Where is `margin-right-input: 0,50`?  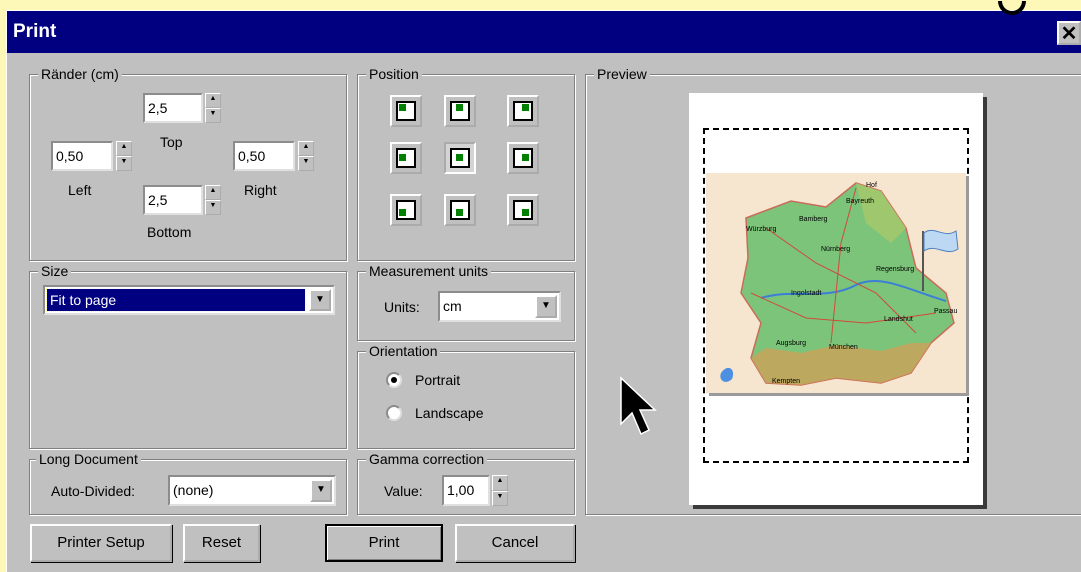
margin-right-input: 0,50 is located at coordinates (264, 156).